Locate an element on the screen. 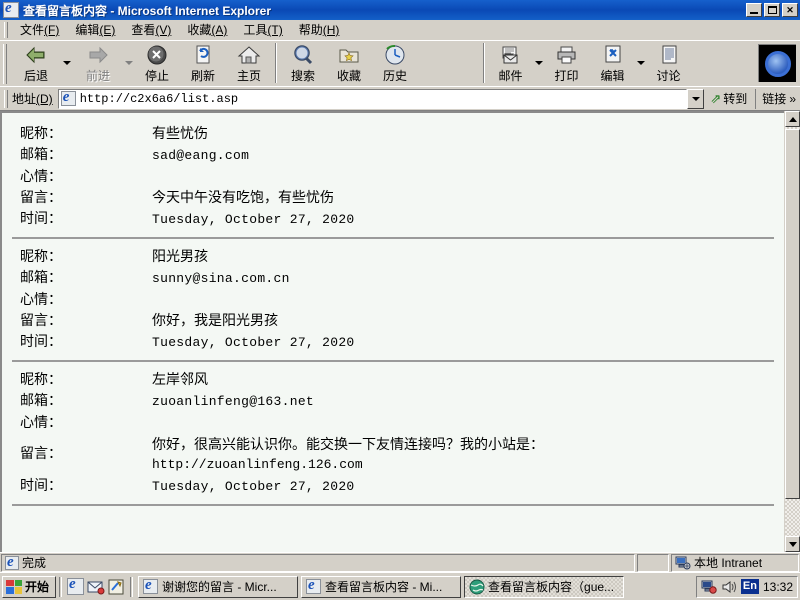  toolbar-grip is located at coordinates (5, 64).